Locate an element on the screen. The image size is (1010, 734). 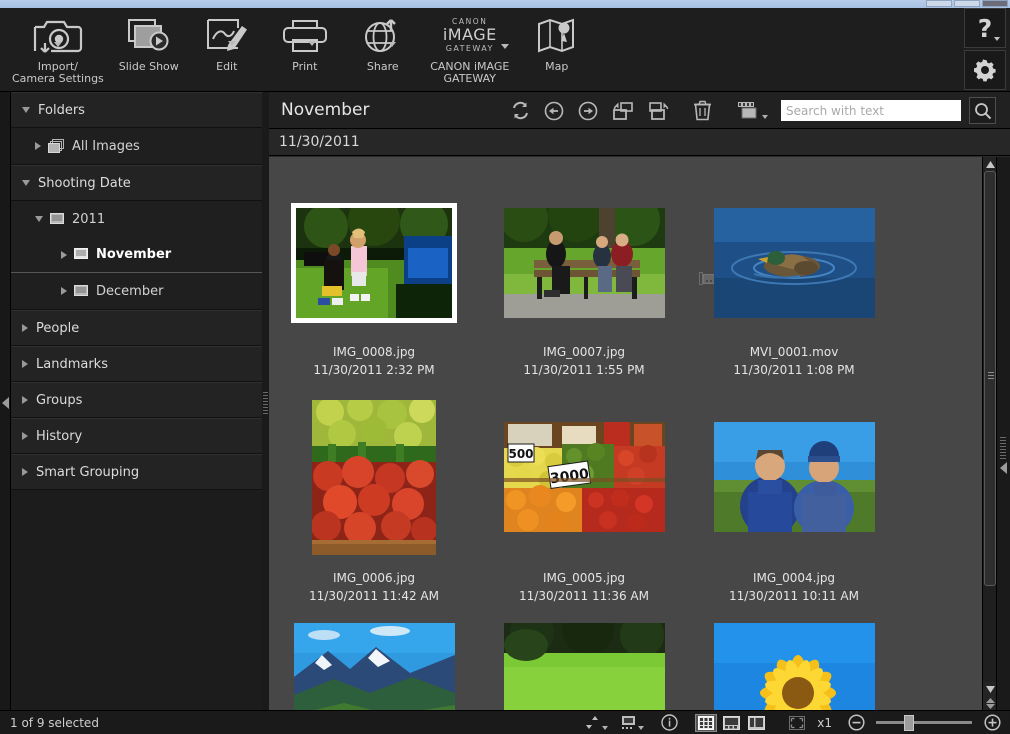
thumbnail-image: 500 3000 is located at coordinates (584, 477).